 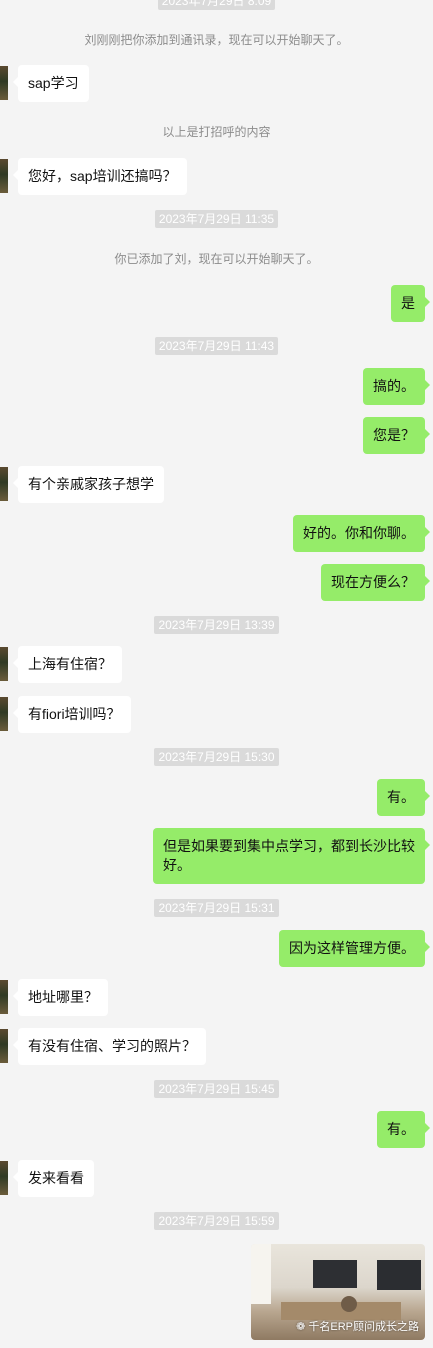 What do you see at coordinates (354, 948) in the screenshot?
I see `message-bubble-outgoing: 因为这样管理方便。` at bounding box center [354, 948].